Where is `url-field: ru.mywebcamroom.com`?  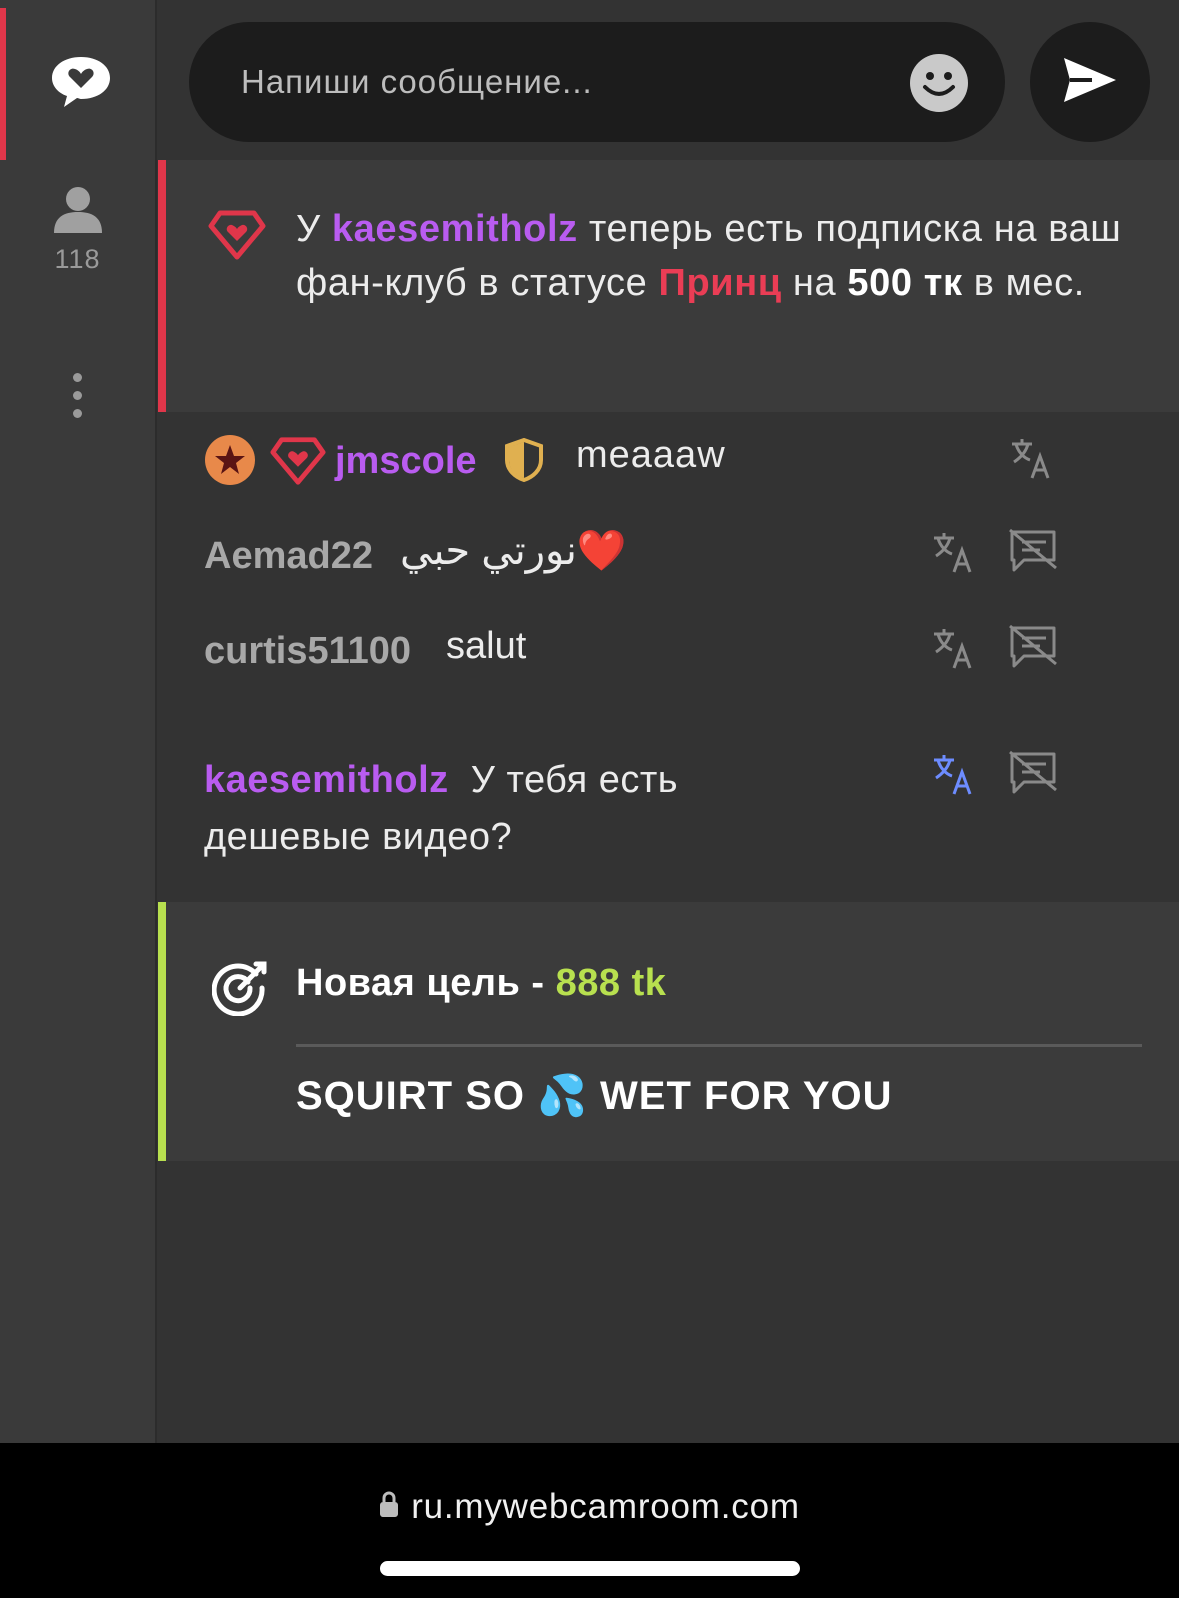
url-field: ru.mywebcamroom.com is located at coordinates (589, 1506).